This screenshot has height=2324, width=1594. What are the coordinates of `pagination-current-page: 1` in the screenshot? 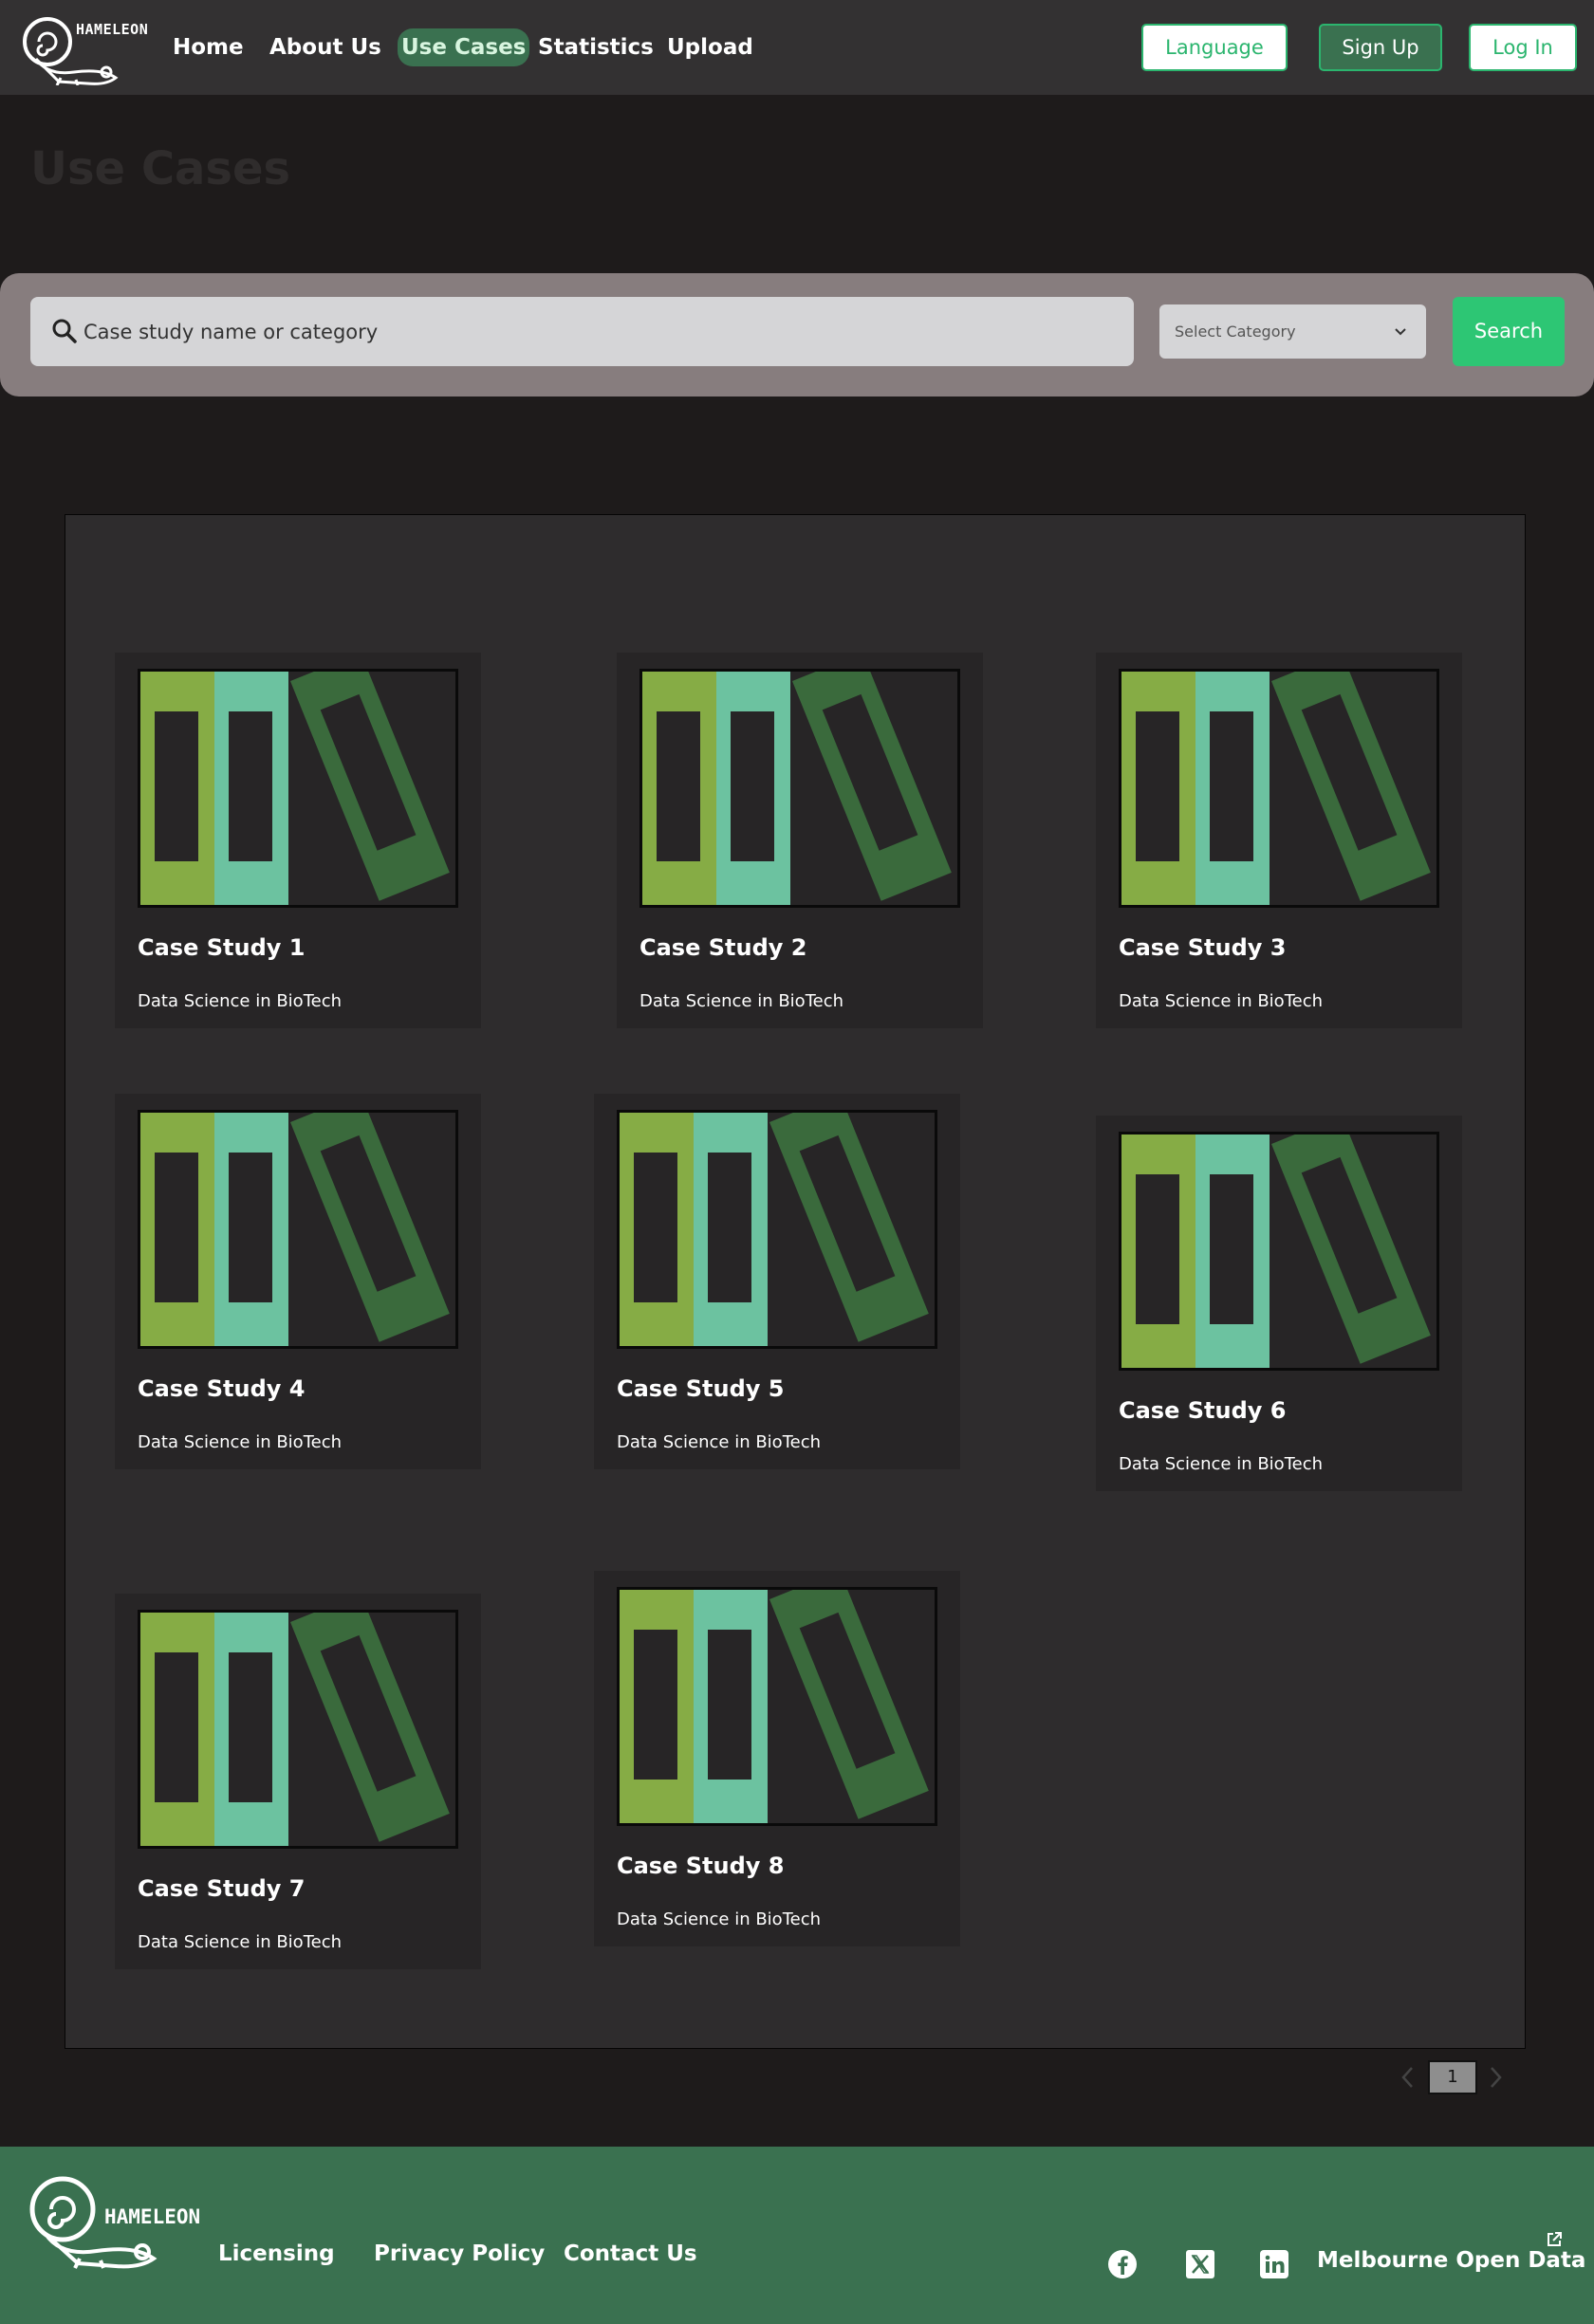 It's located at (1452, 2077).